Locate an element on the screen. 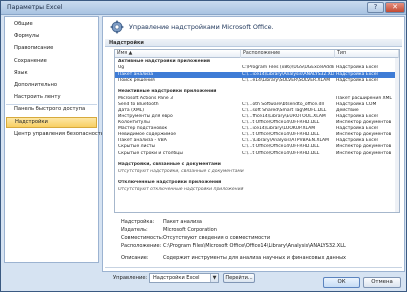 Image resolution: width=407 pixels, height=292 pixels. group-header: Надстройки, связанные с документами is located at coordinates (169, 165).